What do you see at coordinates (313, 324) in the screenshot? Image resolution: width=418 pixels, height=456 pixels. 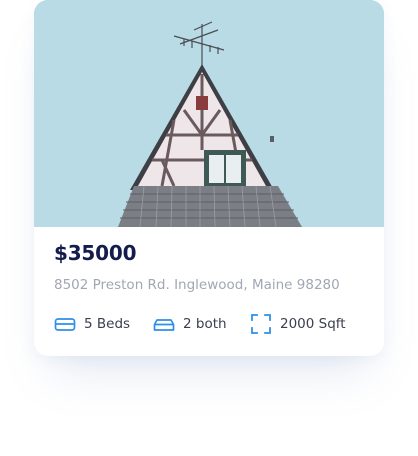 I see `feature-area-label: 2000 Sqft` at bounding box center [313, 324].